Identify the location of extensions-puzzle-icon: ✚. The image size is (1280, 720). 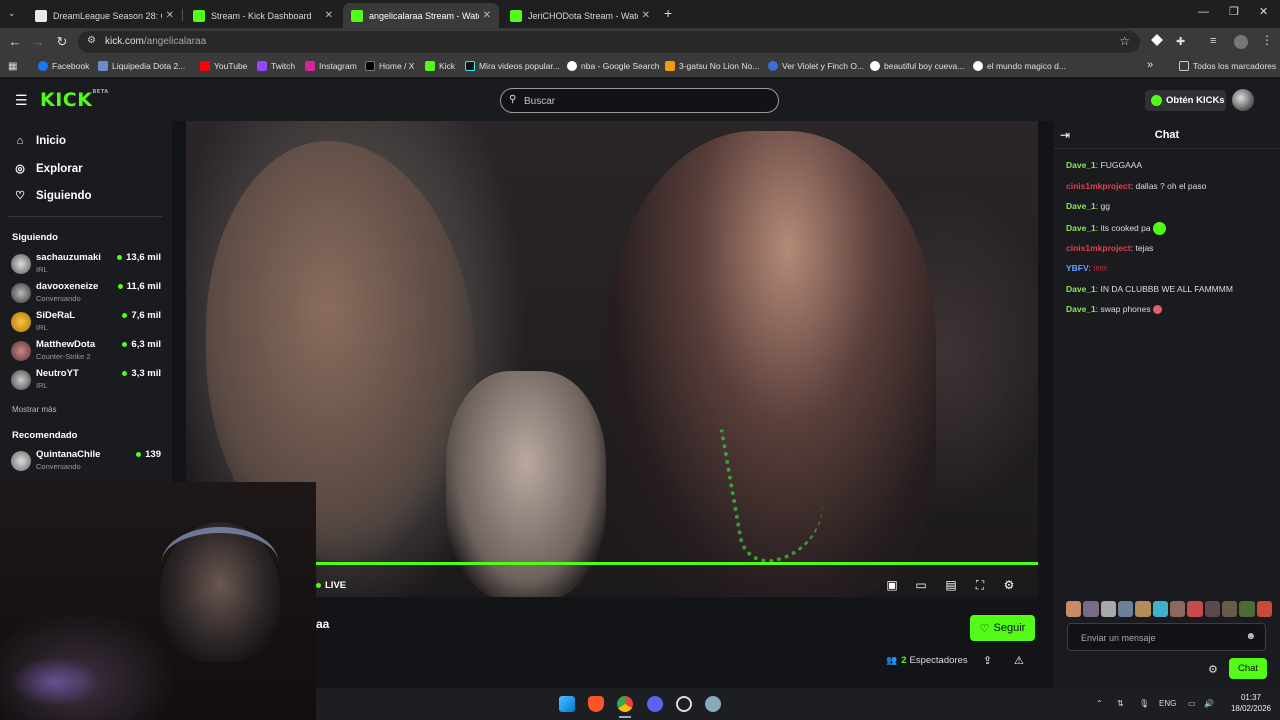
(1180, 41).